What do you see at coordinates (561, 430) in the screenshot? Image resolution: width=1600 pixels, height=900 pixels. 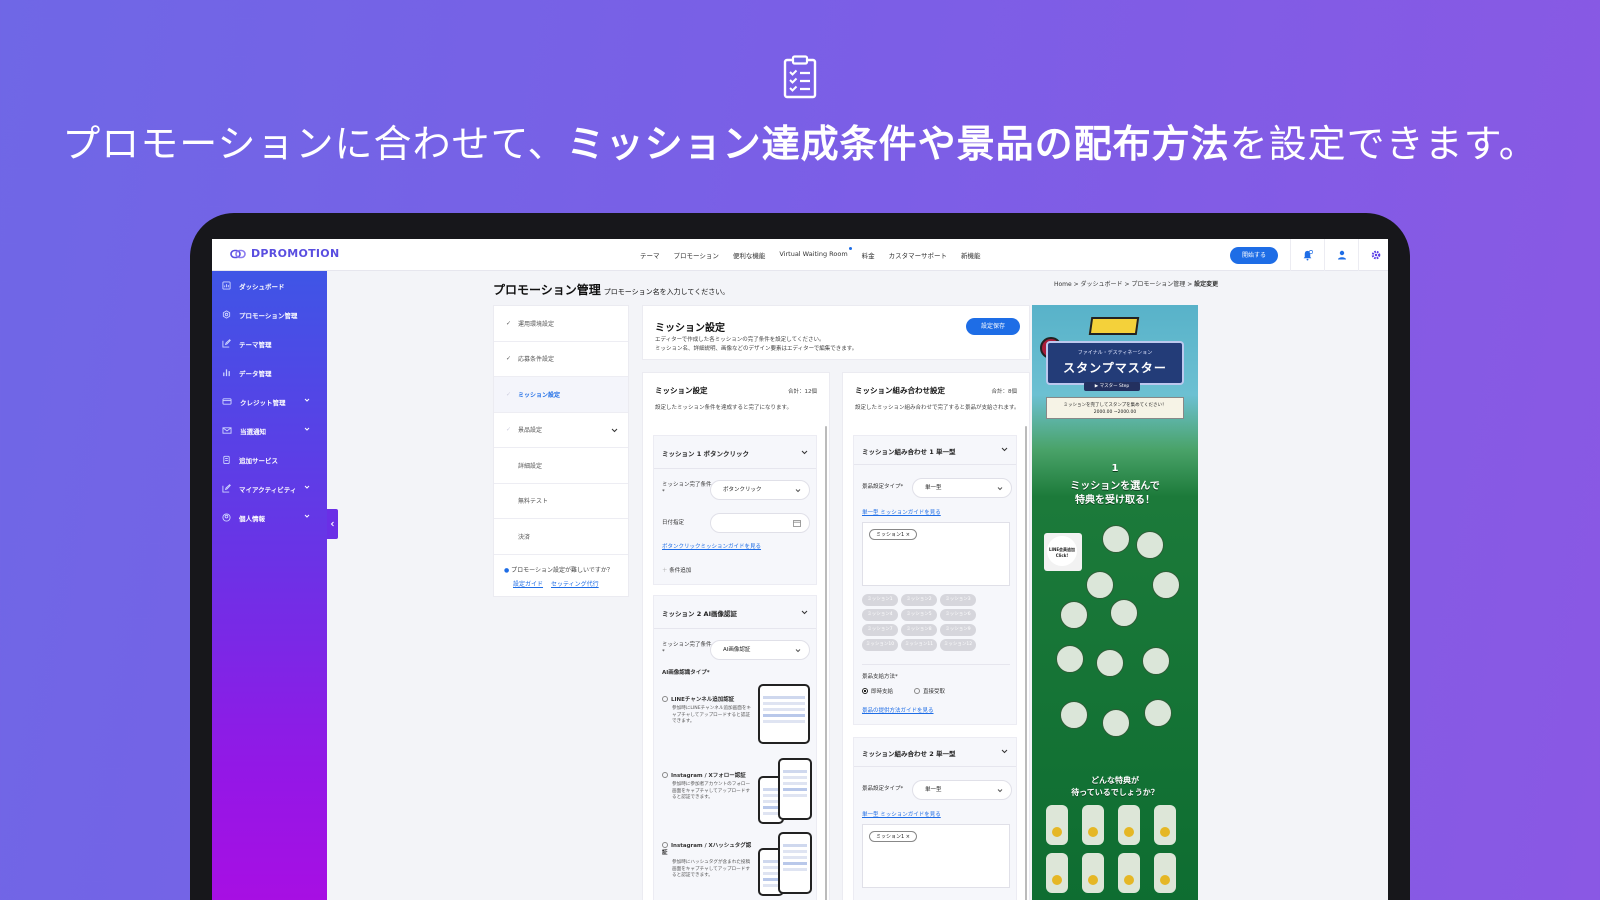 I see `step-prize: ✓ 景品設定` at bounding box center [561, 430].